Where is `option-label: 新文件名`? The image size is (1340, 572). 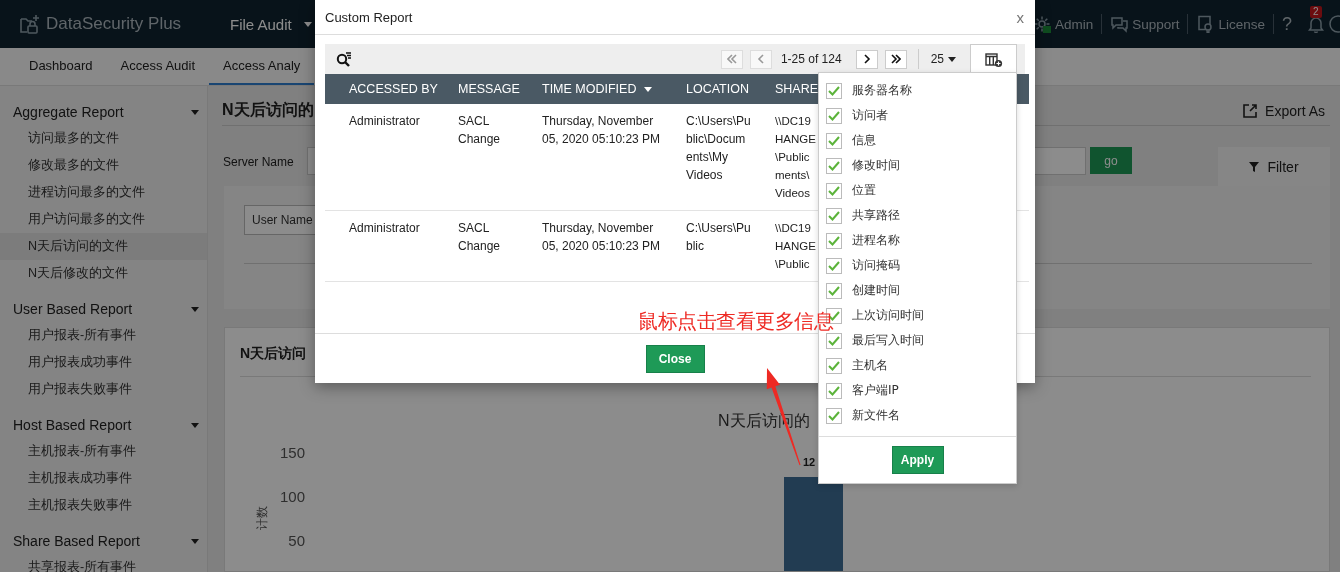 option-label: 新文件名 is located at coordinates (876, 415).